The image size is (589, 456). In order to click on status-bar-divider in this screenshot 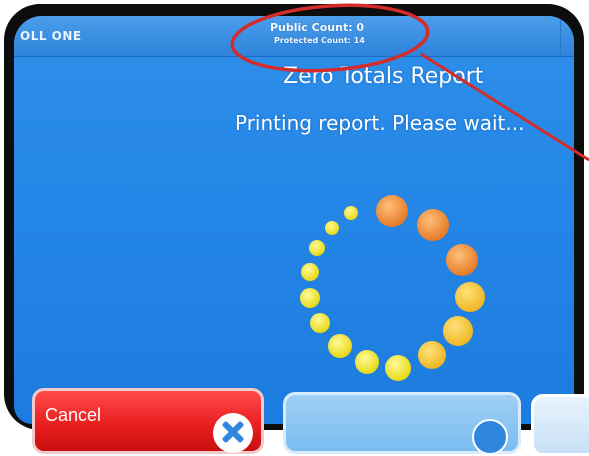, I will do `click(560, 36)`.